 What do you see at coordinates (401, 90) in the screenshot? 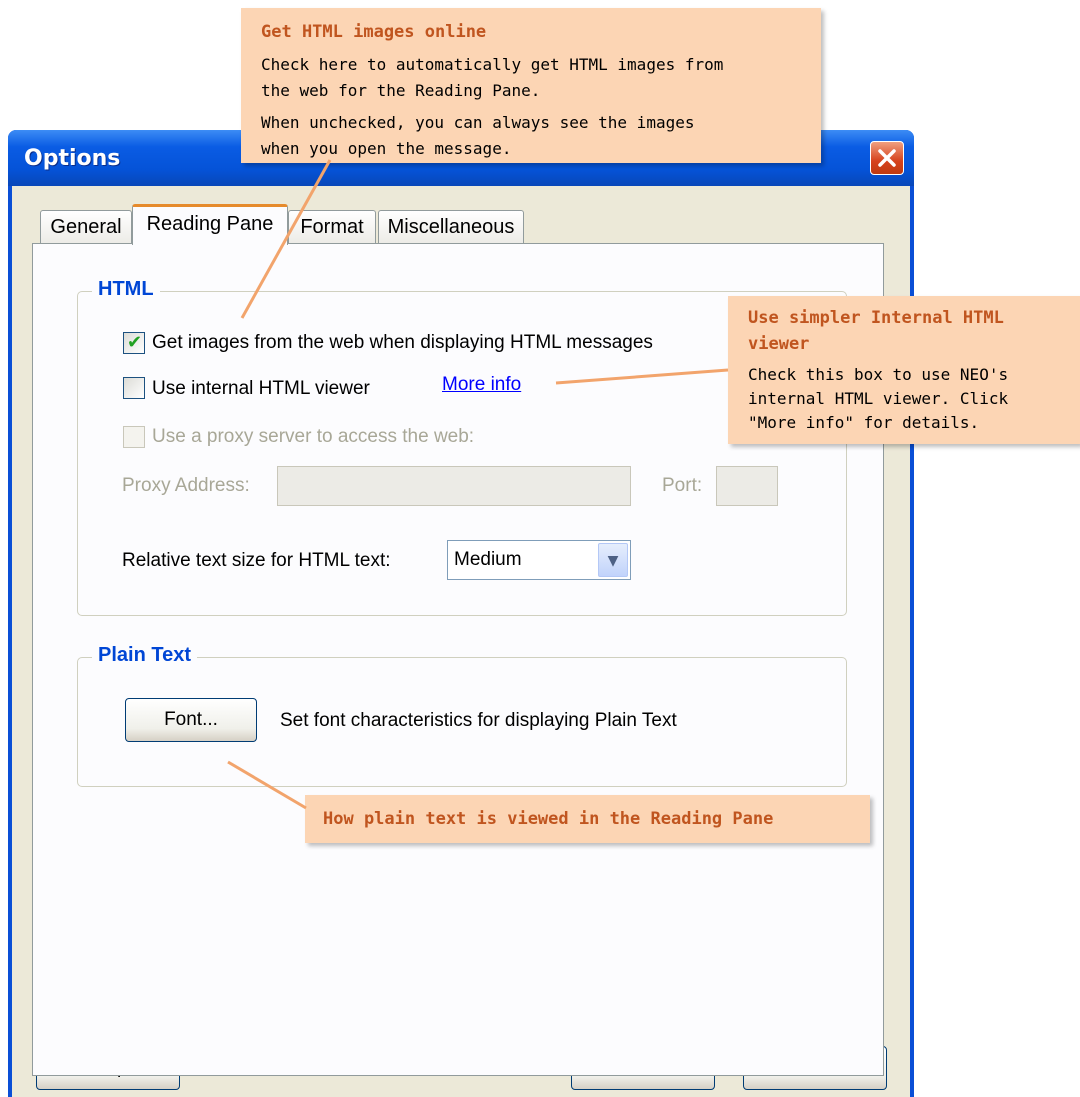
I see `callout-get-images-line2: the web for the Reading Pane.` at bounding box center [401, 90].